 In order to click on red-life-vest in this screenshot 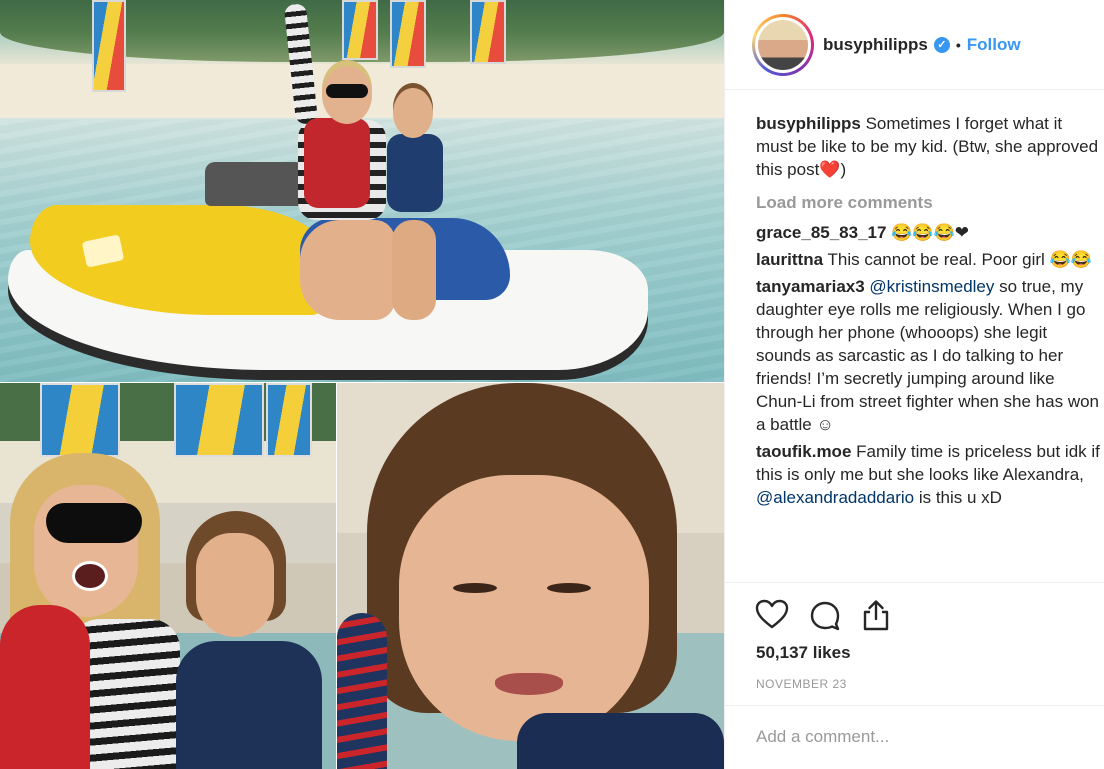, I will do `click(45, 687)`.